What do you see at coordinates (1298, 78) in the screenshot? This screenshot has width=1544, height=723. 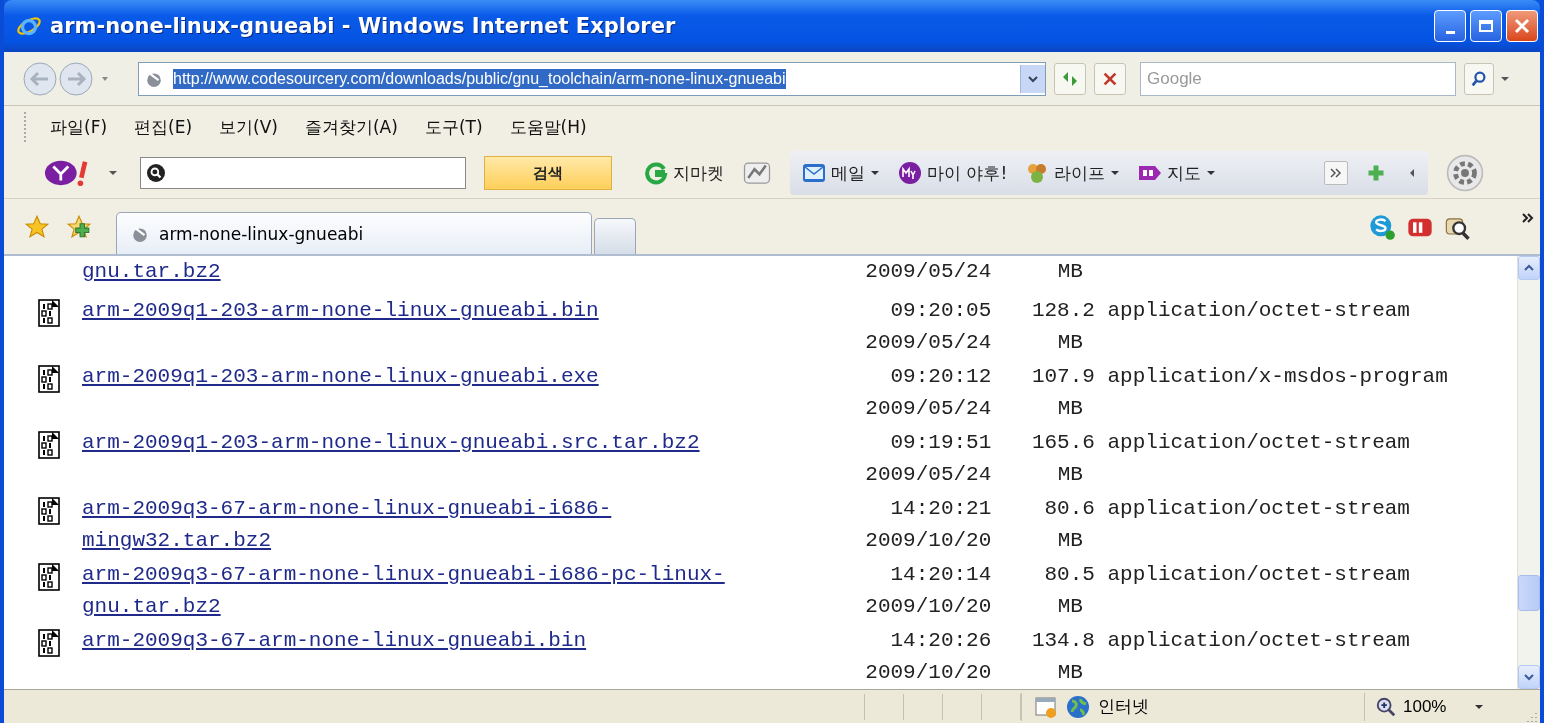 I see `search-field: Google` at bounding box center [1298, 78].